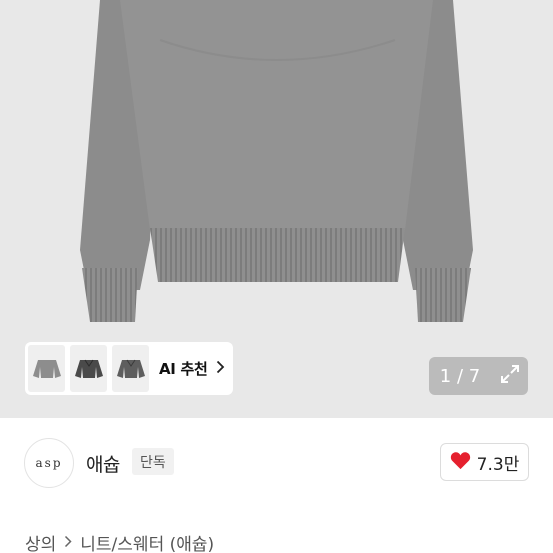 The width and height of the screenshot is (553, 553). I want to click on image-pager: 1 / 7, so click(460, 376).